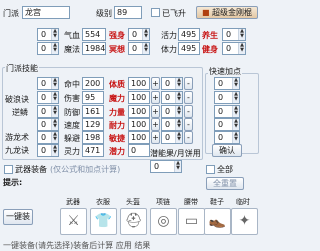 The height and width of the screenshot is (251, 320). What do you see at coordinates (117, 35) in the screenshot?
I see `hp-attr-label: 强身` at bounding box center [117, 35].